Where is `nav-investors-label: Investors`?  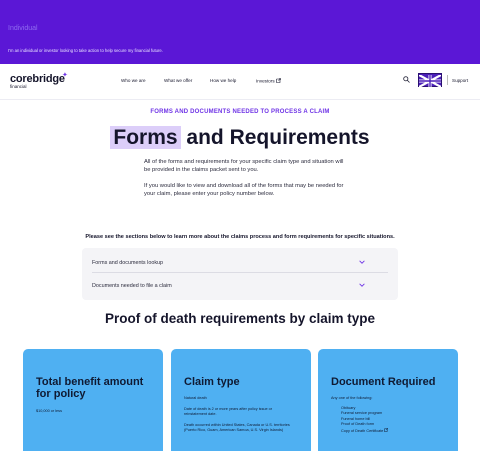
nav-investors-label: Investors is located at coordinates (265, 81).